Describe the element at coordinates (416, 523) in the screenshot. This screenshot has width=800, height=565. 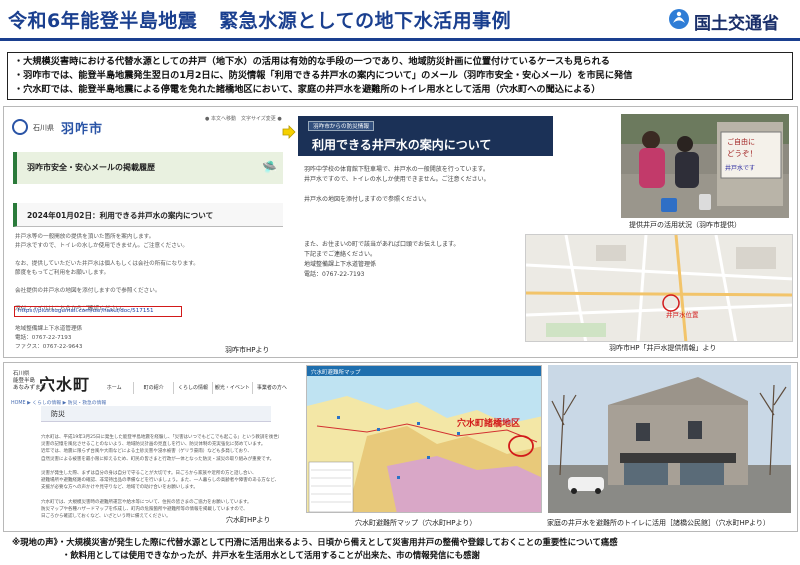
I see `hazard-map-caption: 穴水町避難所マップ（穴水町HPより）` at that location.